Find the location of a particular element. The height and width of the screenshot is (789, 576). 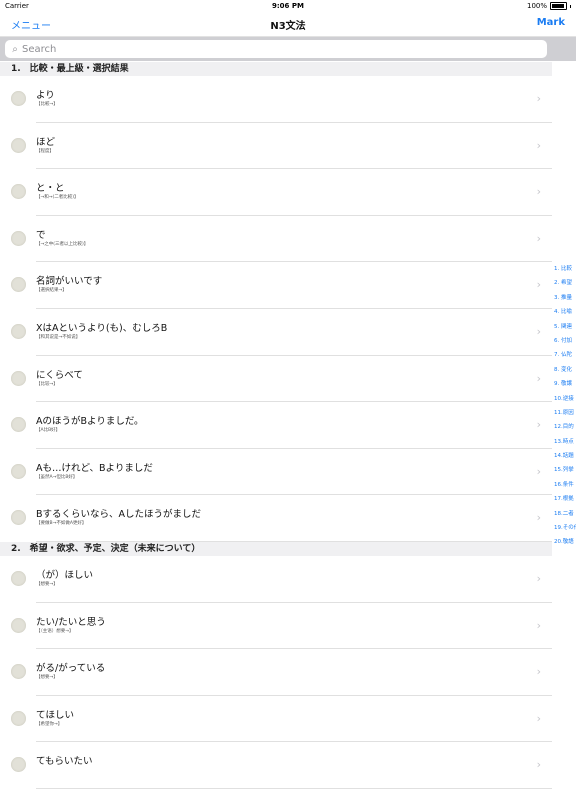

search-bar: ⌕ Search is located at coordinates (288, 49).